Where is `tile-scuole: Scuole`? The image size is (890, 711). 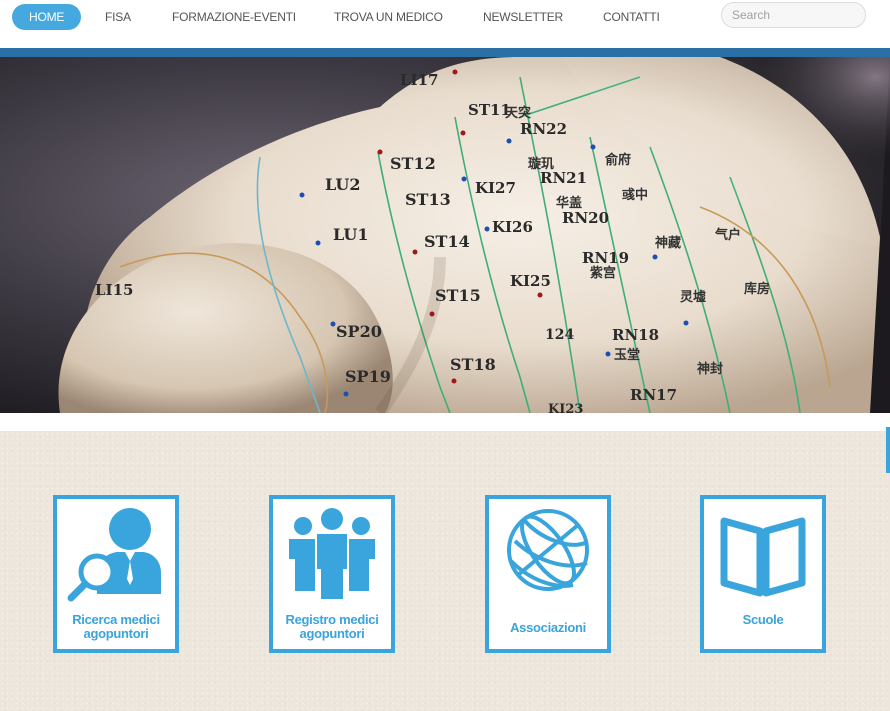
tile-scuole: Scuole is located at coordinates (763, 574).